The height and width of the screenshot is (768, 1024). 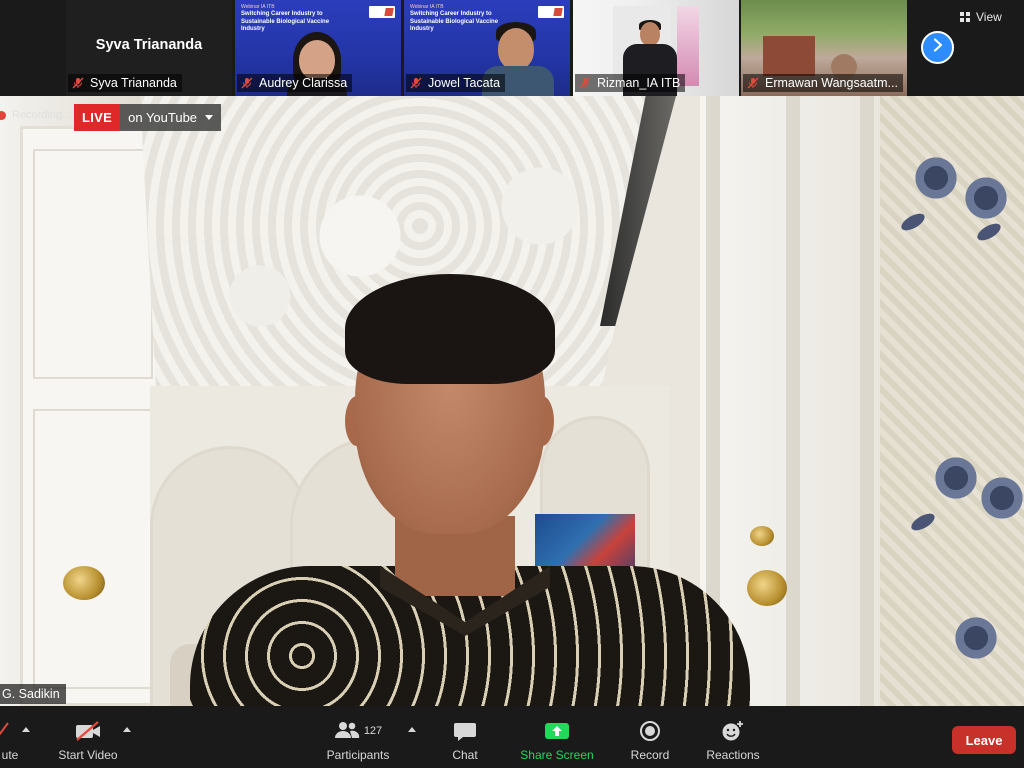 I want to click on record-button: Record, so click(x=650, y=741).